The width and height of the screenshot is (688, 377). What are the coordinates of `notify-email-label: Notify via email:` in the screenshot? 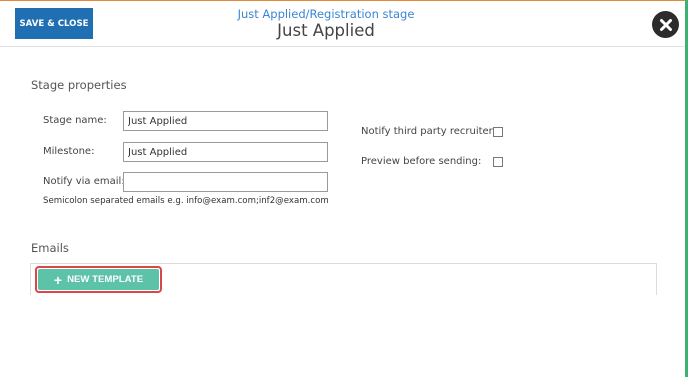 It's located at (84, 181).